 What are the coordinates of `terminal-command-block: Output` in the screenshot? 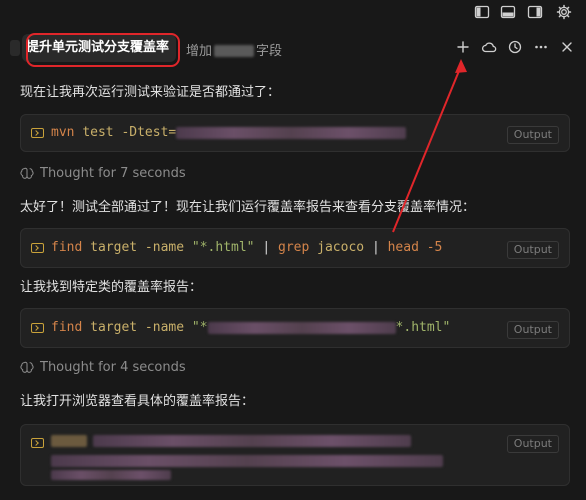 It's located at (295, 455).